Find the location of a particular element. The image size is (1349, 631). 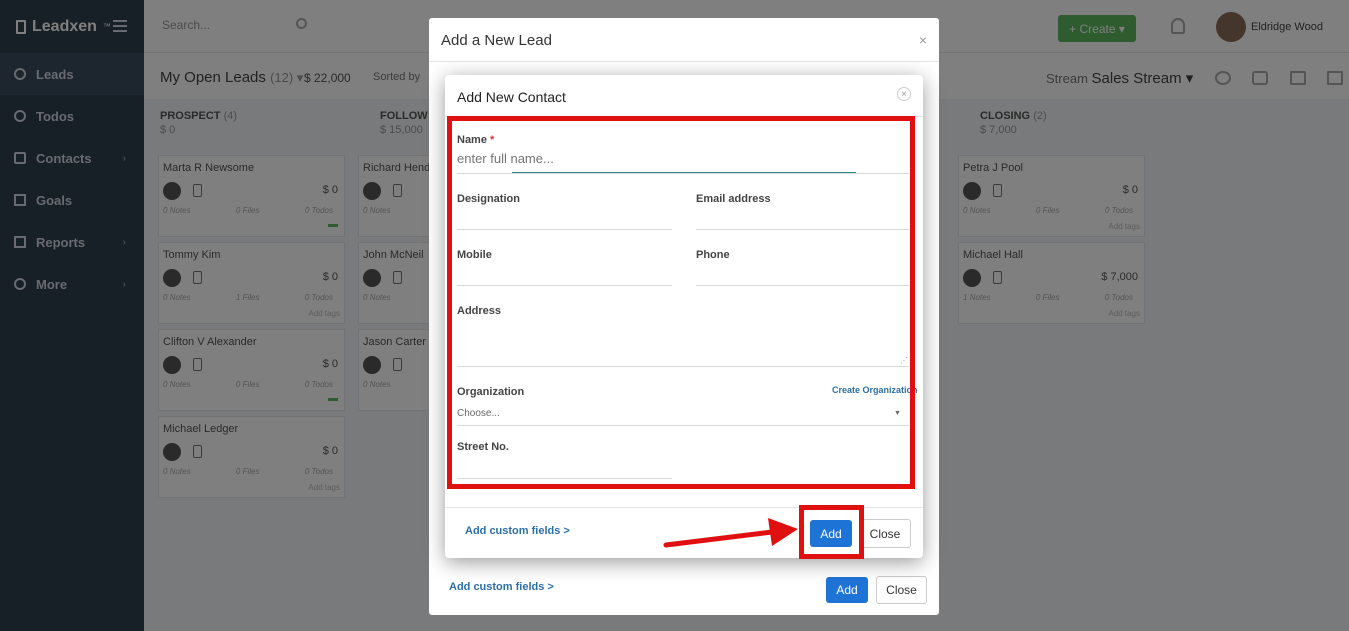

modal-title: Add New Contact is located at coordinates (511, 97).